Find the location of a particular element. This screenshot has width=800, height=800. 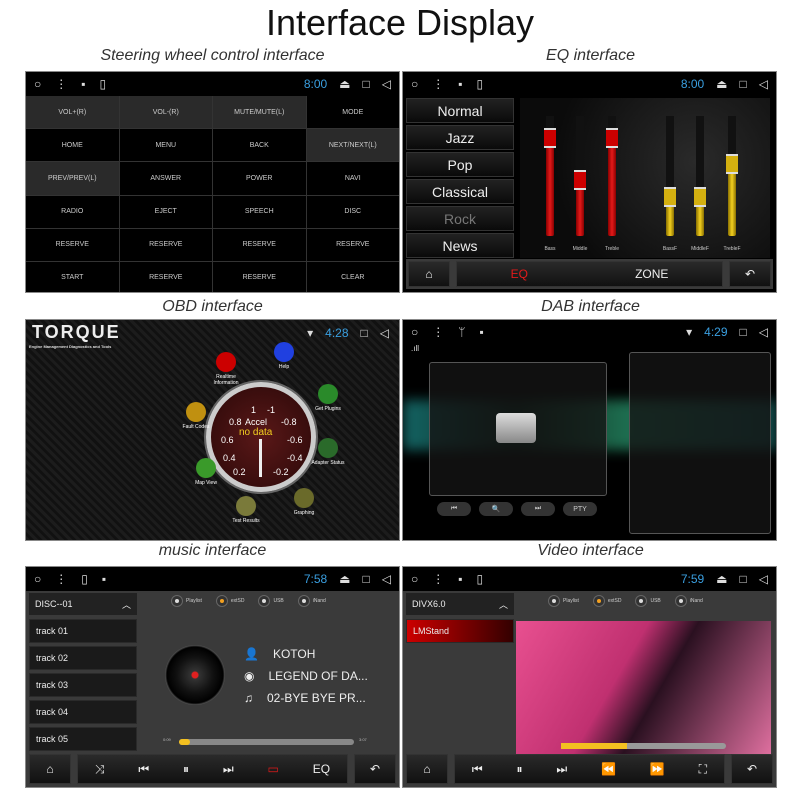

obd-menu-item: Help is located at coordinates (284, 356).